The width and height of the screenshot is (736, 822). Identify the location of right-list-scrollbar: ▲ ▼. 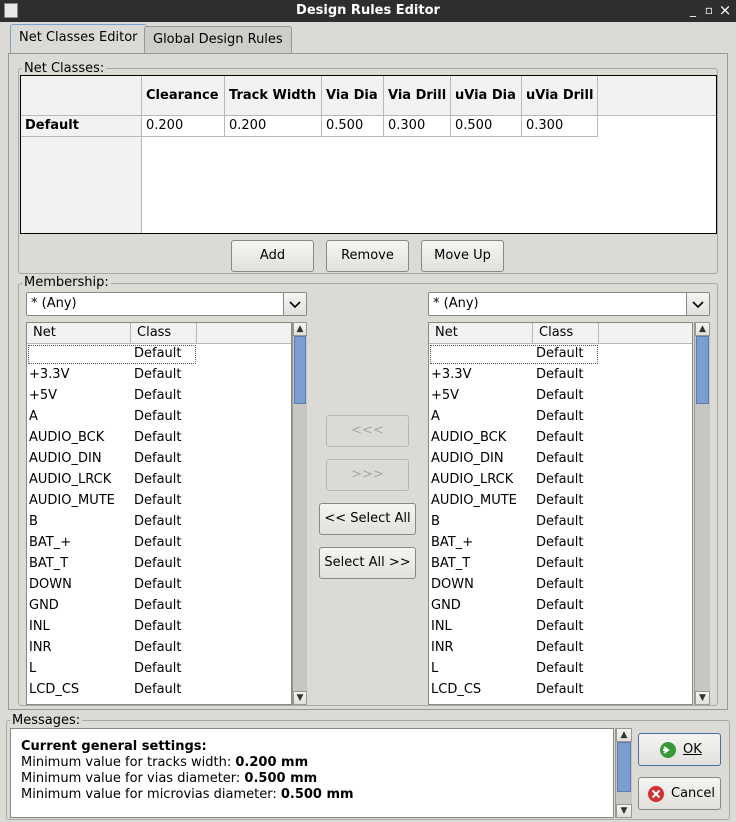
(702, 513).